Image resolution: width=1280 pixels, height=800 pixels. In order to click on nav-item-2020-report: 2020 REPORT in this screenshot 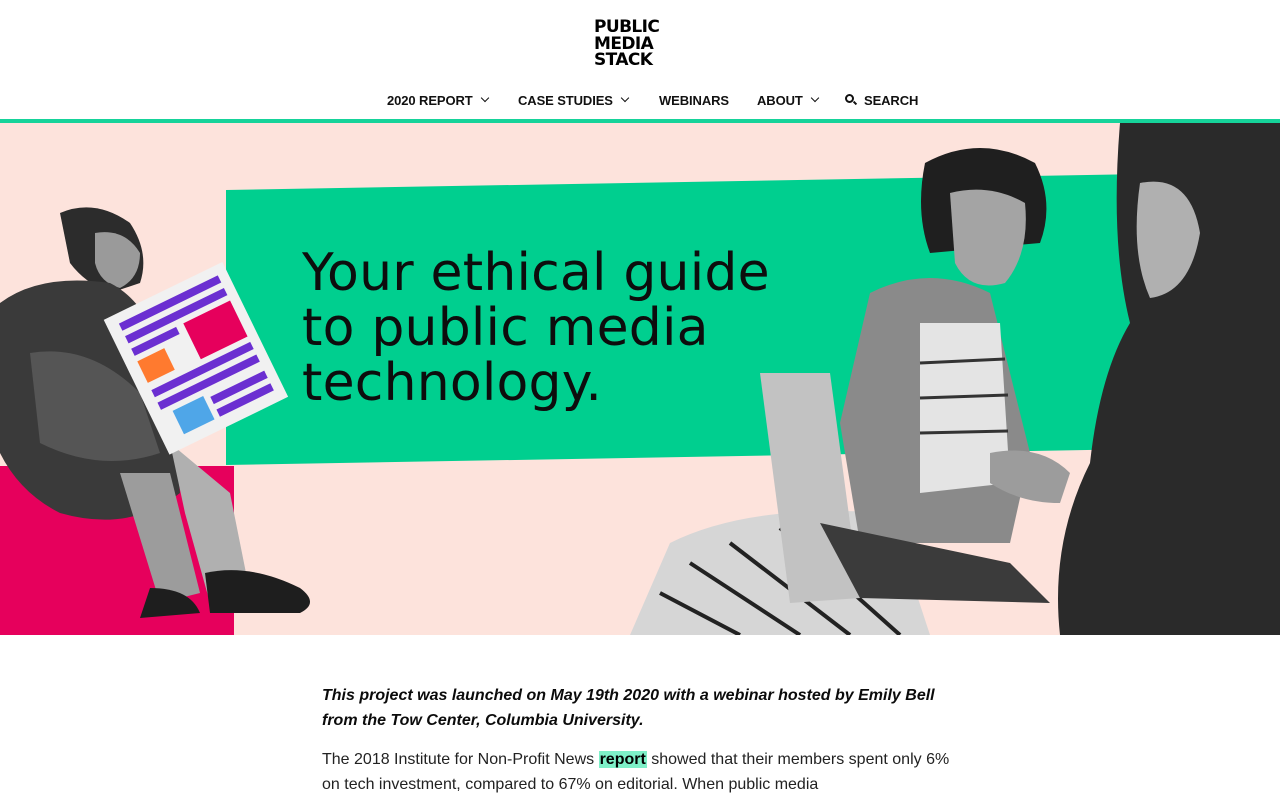, I will do `click(438, 100)`.